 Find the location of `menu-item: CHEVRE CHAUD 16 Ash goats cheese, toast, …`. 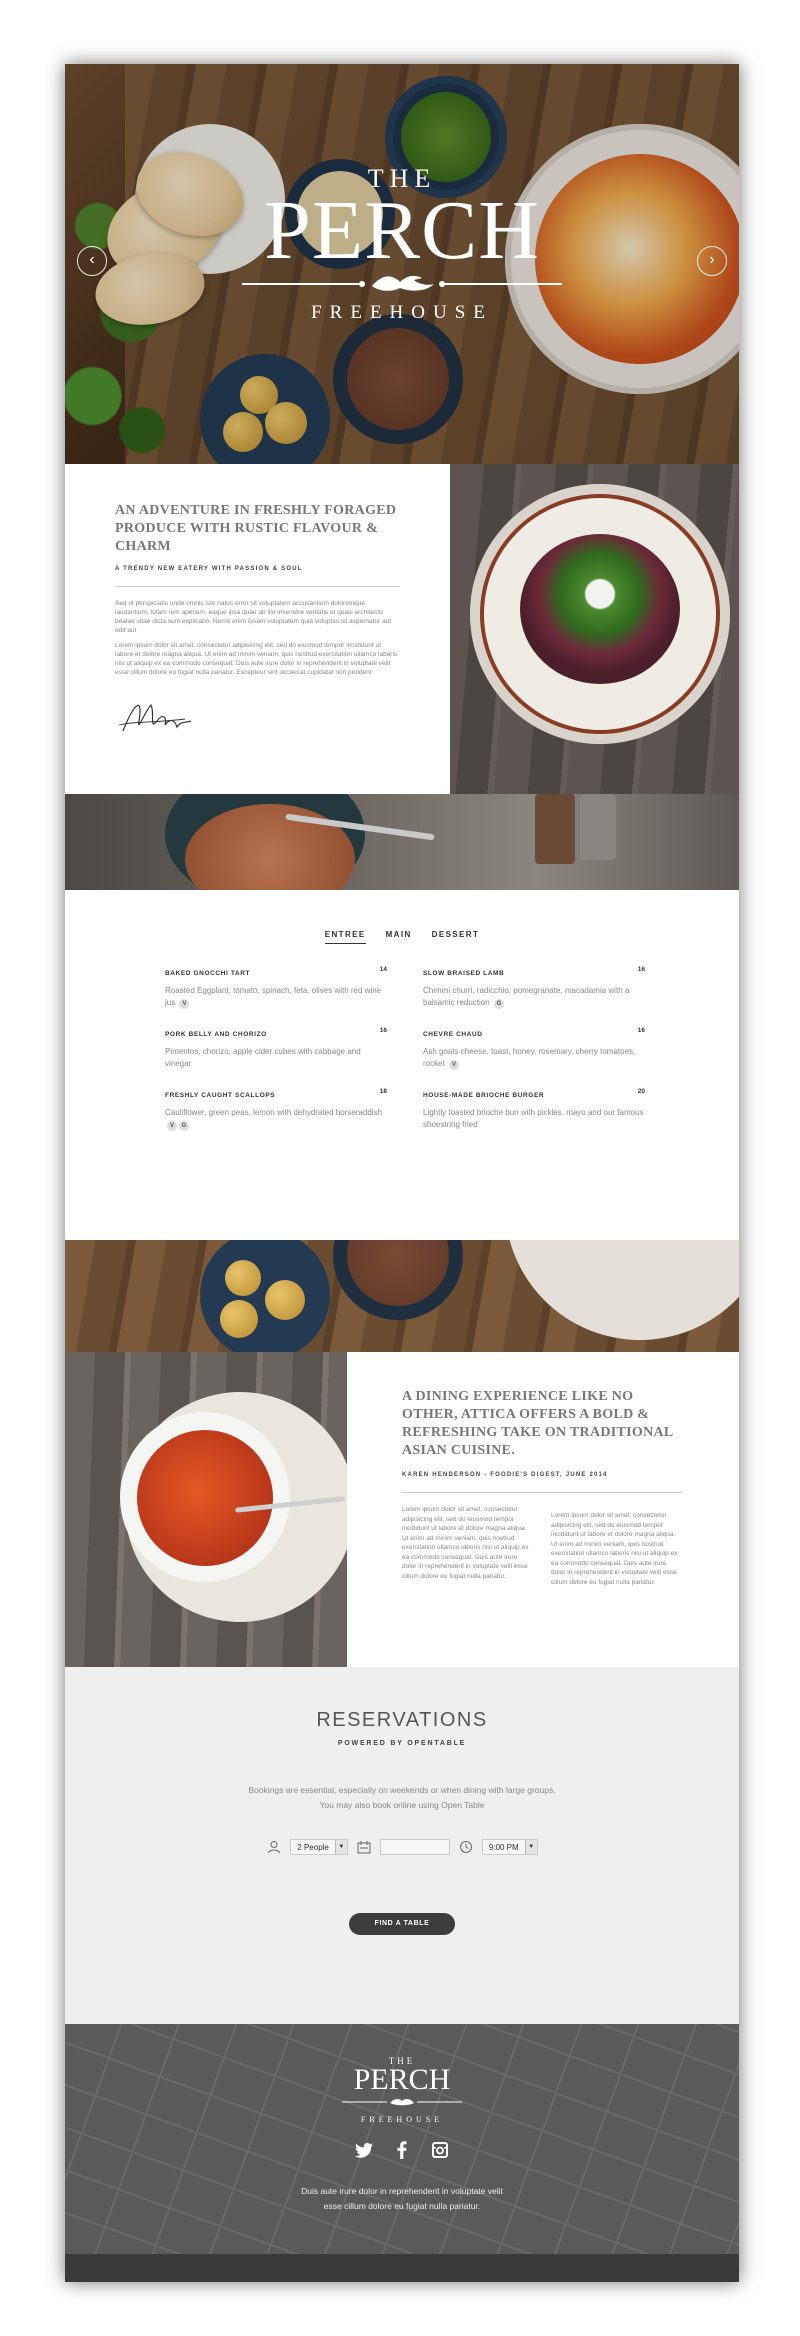

menu-item: CHEVRE CHAUD 16 Ash goats cheese, toast, … is located at coordinates (534, 1048).